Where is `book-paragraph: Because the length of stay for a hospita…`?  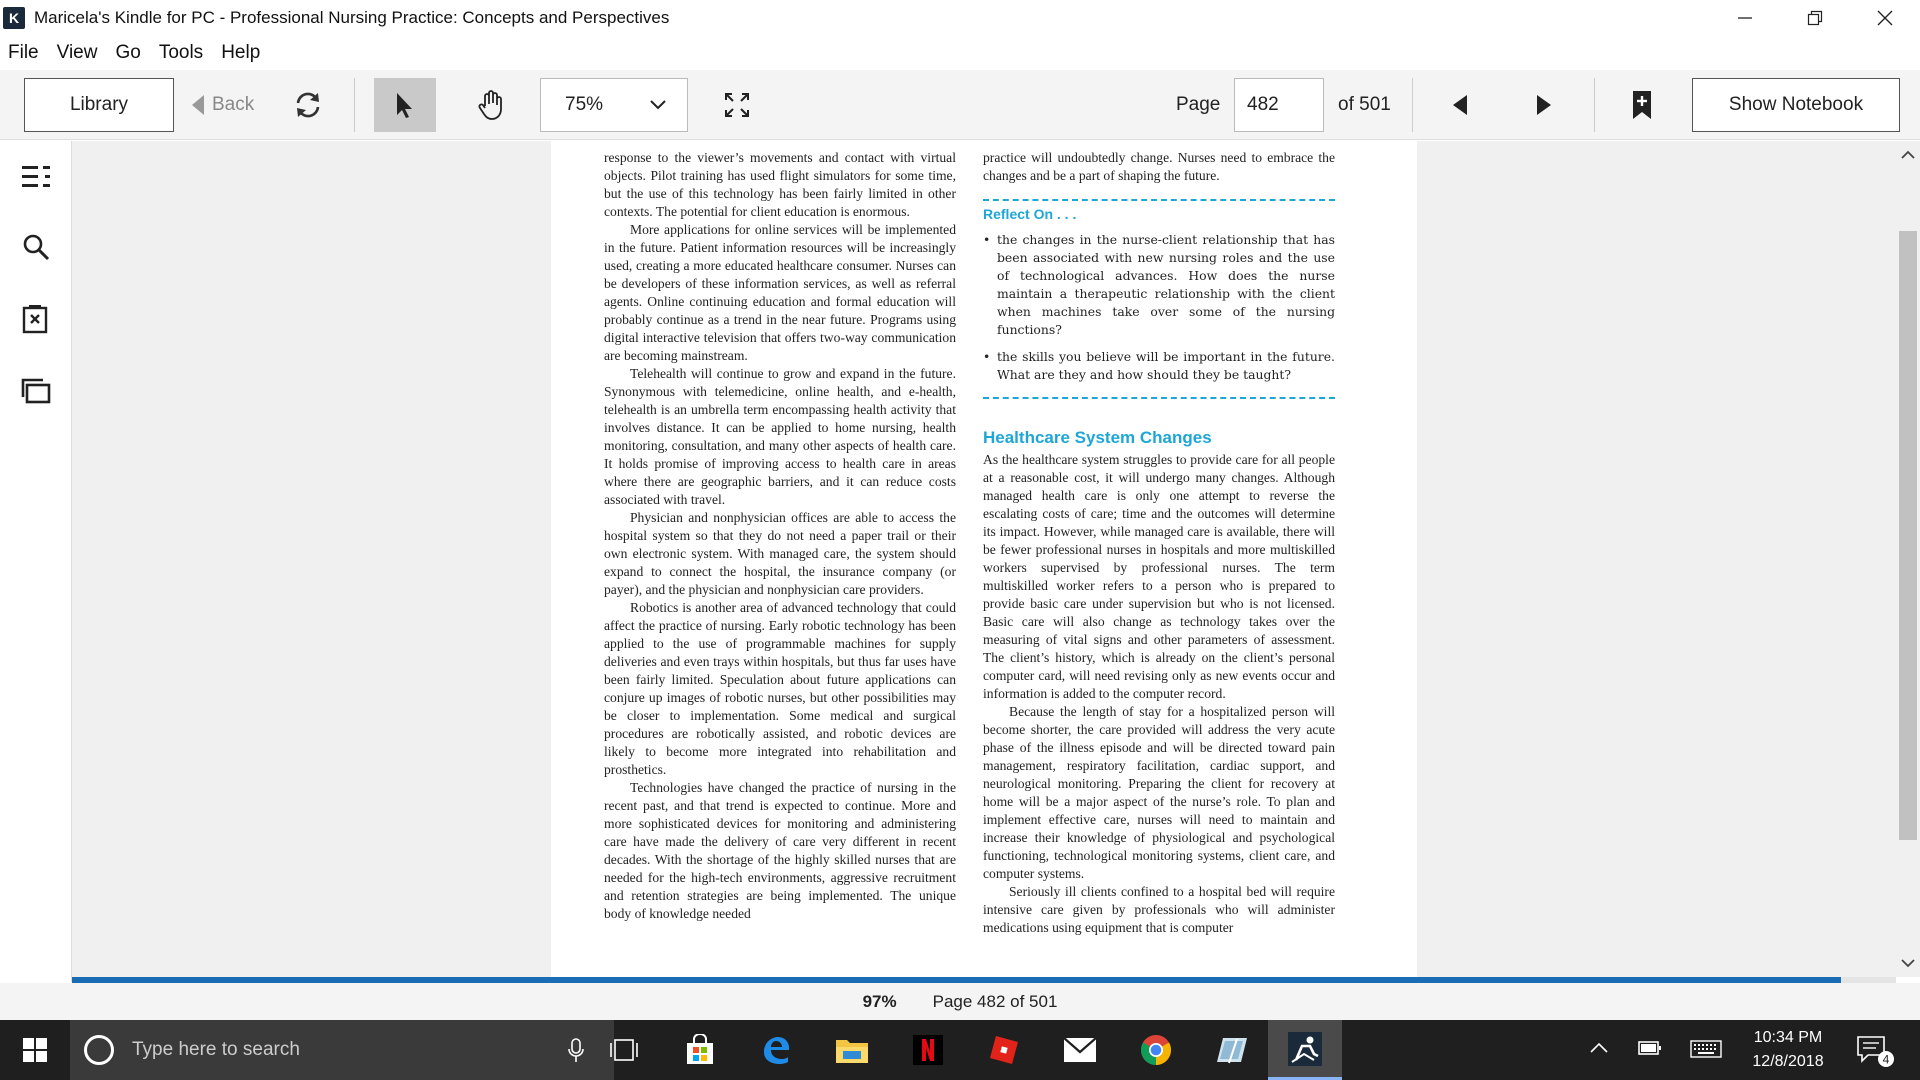
book-paragraph: Because the length of stay for a hospita… is located at coordinates (1159, 792).